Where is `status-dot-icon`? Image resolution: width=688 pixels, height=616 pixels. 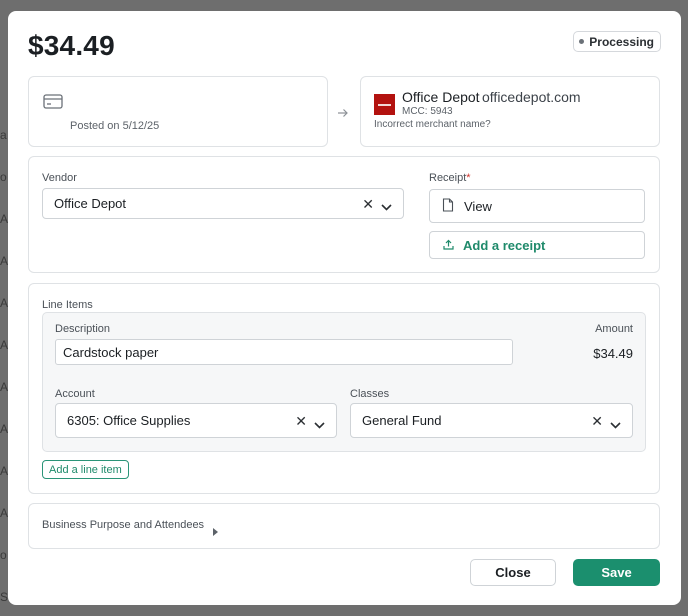
status-dot-icon is located at coordinates (582, 41).